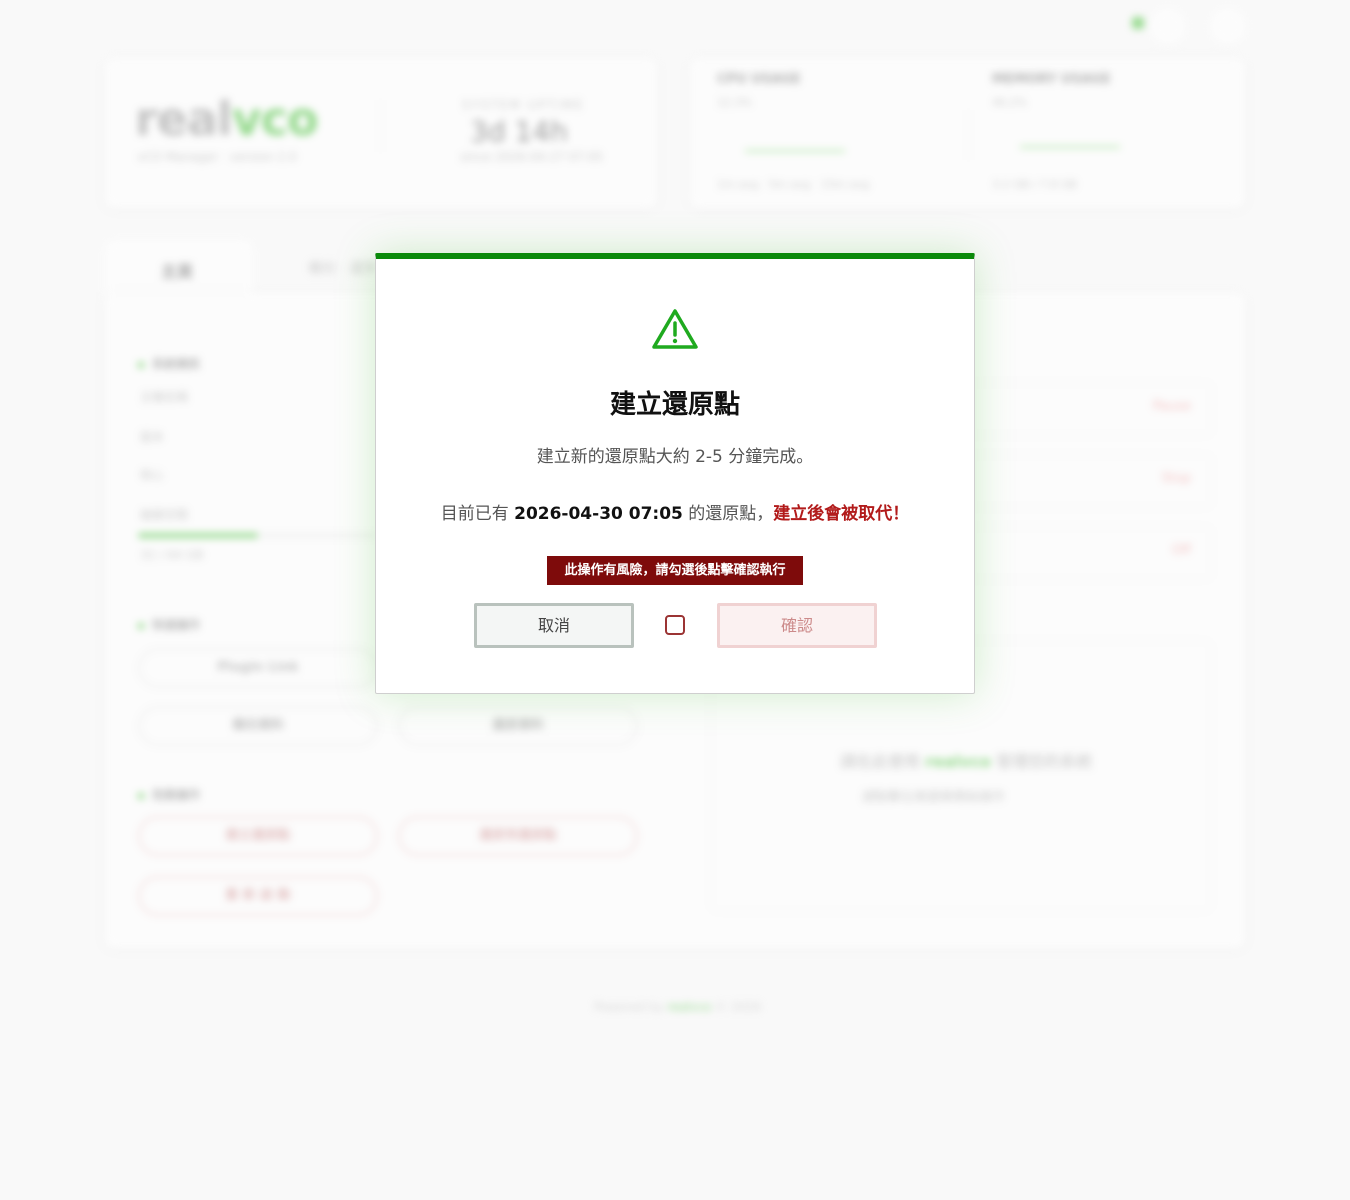 Image resolution: width=1350 pixels, height=1200 pixels. What do you see at coordinates (474, 514) in the screenshot?
I see `existing-prefix: 目前已有` at bounding box center [474, 514].